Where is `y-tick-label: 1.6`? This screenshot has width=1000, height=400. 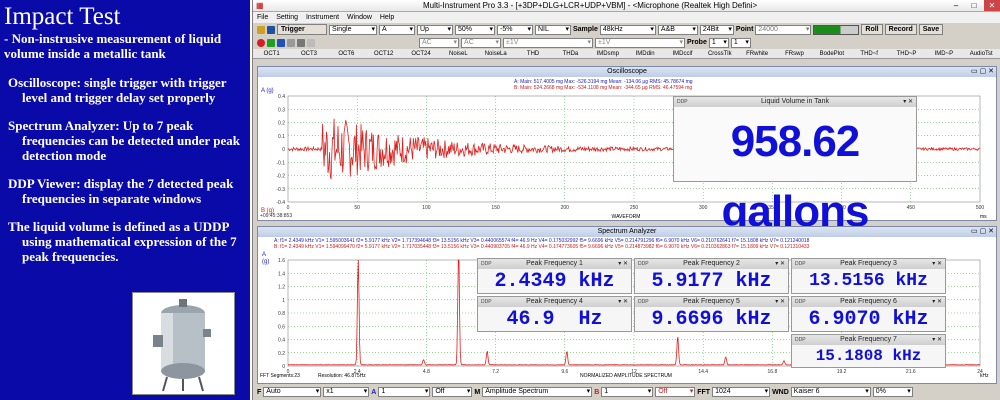 y-tick-label: 1.6 is located at coordinates (281, 261).